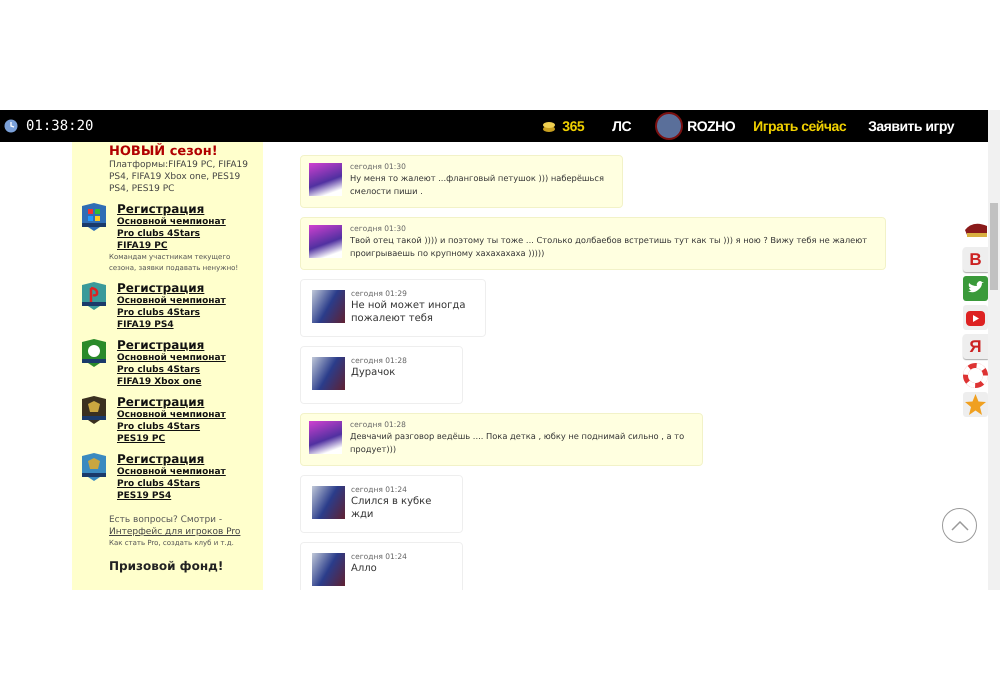 The image size is (1000, 700). What do you see at coordinates (911, 126) in the screenshot?
I see `announce-game-link: Заявить игру` at bounding box center [911, 126].